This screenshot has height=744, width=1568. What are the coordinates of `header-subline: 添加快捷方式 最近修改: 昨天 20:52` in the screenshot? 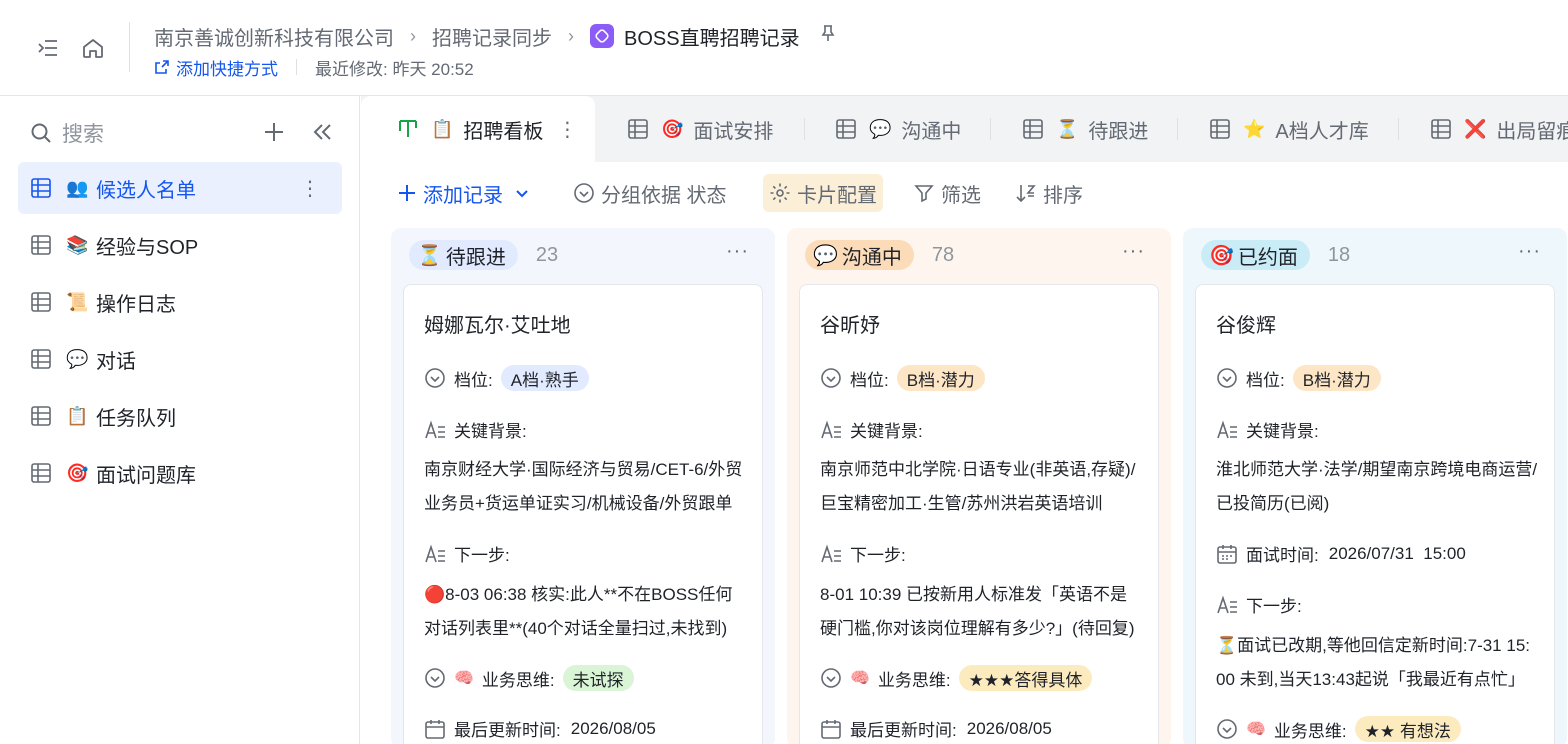 It's located at (314, 67).